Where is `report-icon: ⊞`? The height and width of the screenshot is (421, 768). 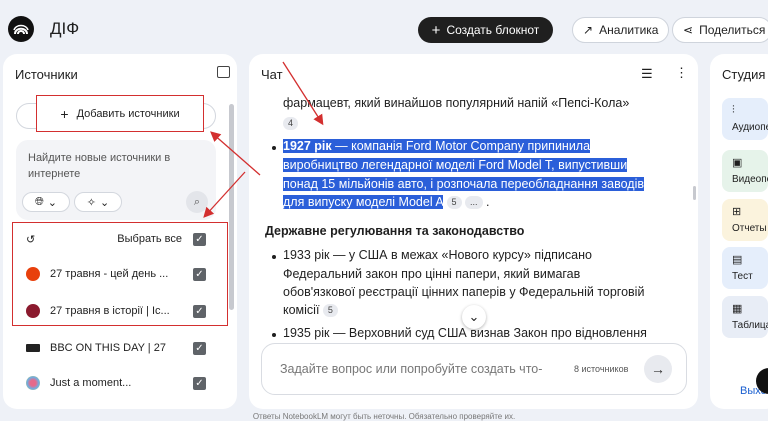 report-icon: ⊞ is located at coordinates (737, 212).